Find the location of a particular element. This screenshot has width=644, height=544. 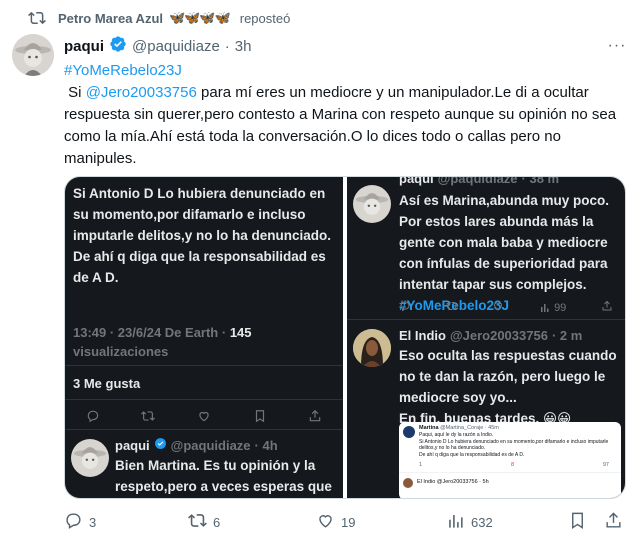

share-icon is located at coordinates (613, 522).